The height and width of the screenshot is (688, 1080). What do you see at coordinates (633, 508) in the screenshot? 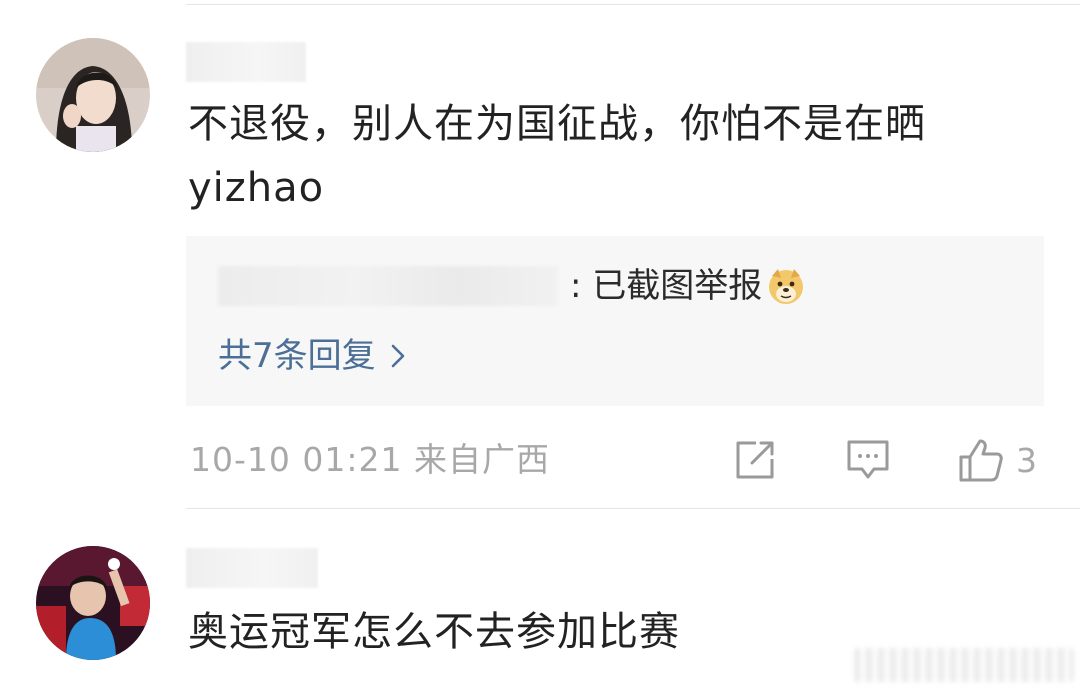
I see `comment-divider` at bounding box center [633, 508].